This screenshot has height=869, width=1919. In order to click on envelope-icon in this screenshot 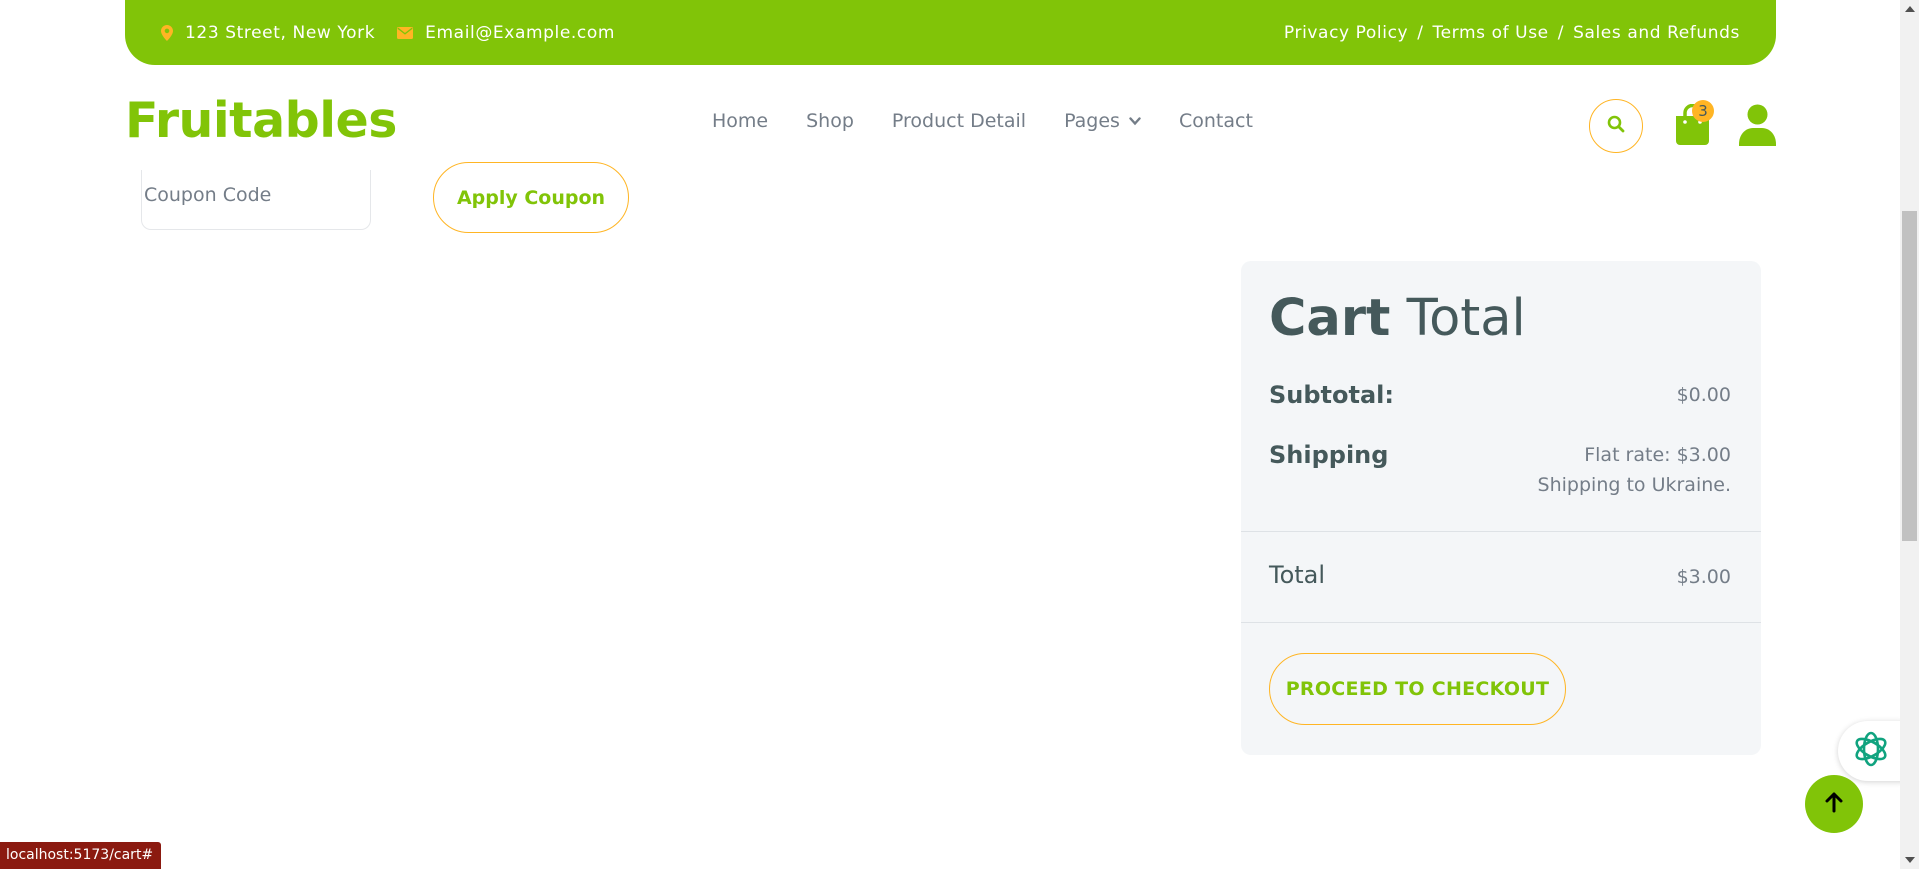, I will do `click(405, 32)`.